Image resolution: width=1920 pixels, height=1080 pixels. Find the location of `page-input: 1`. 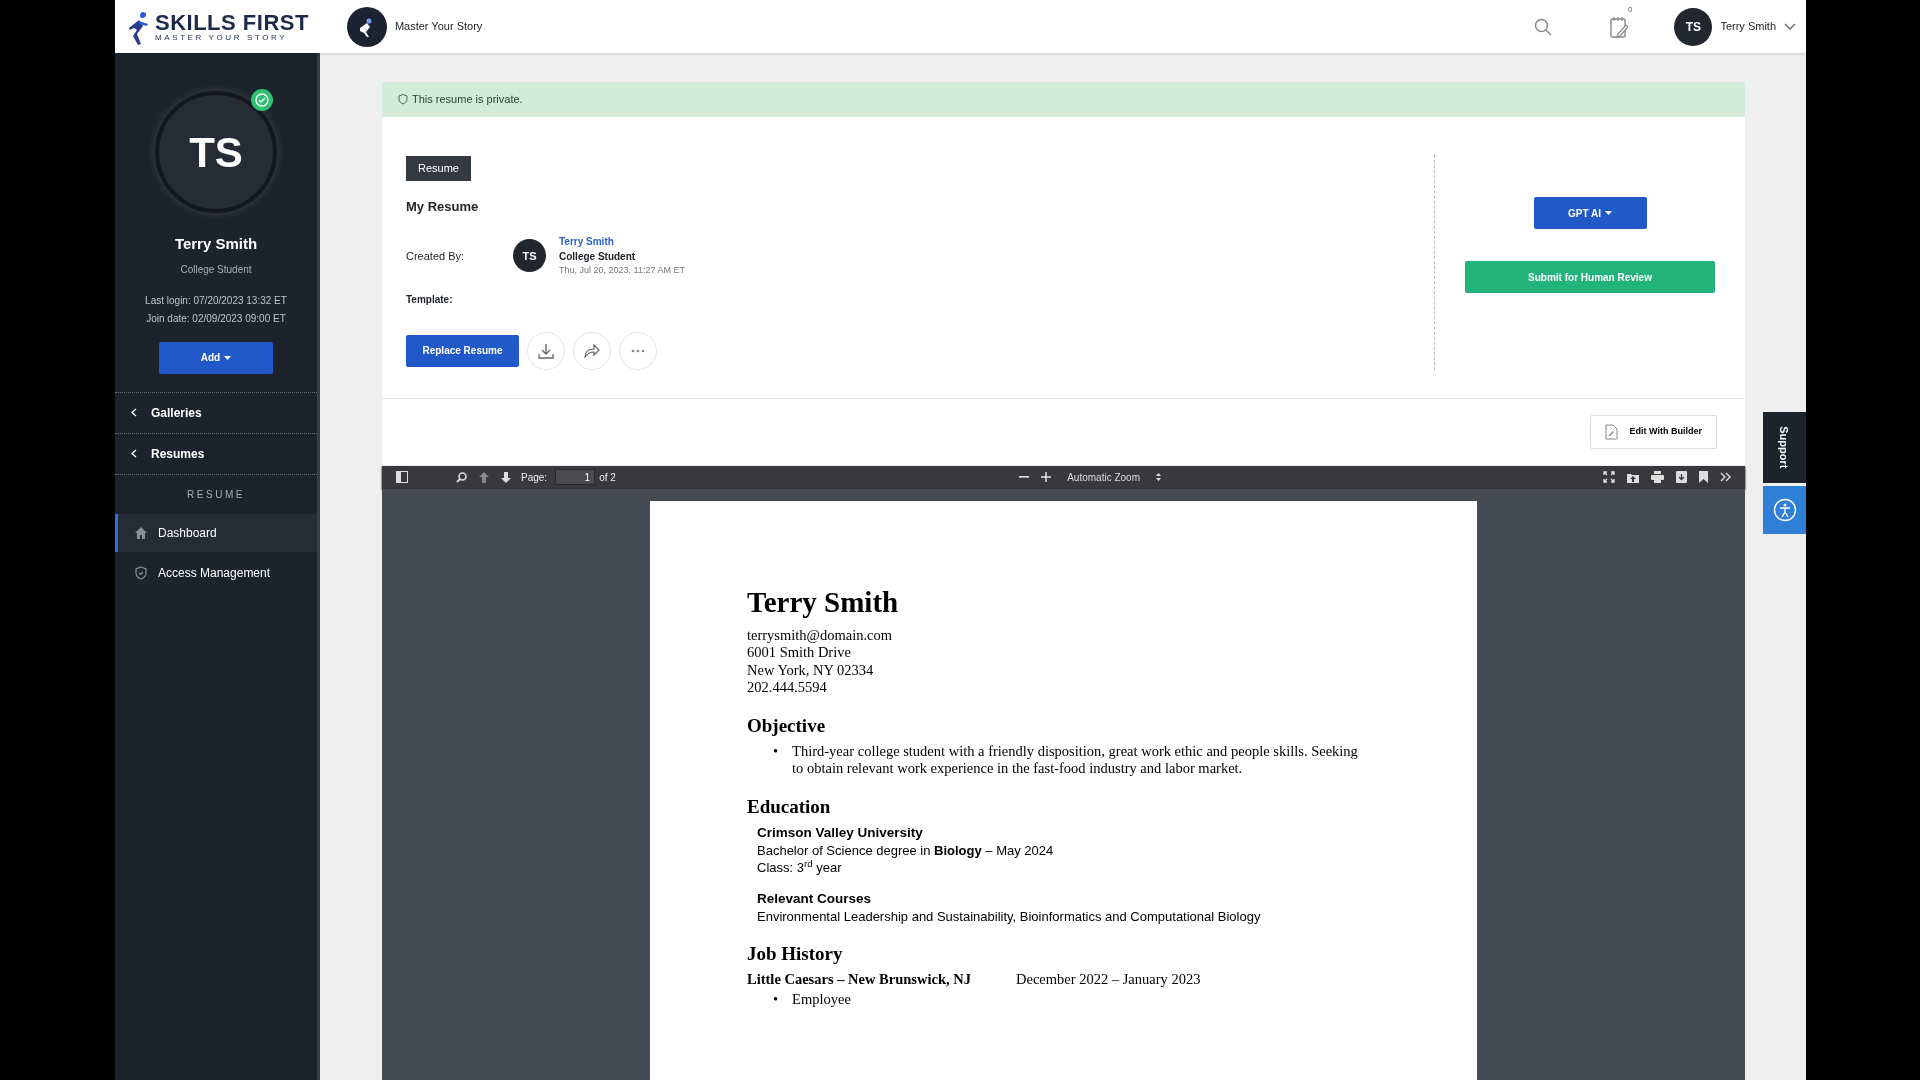

page-input: 1 is located at coordinates (575, 477).